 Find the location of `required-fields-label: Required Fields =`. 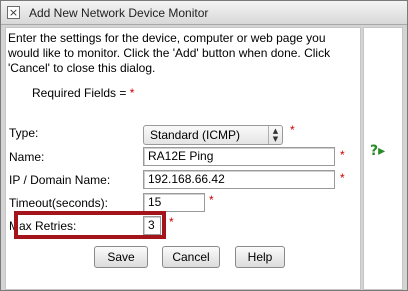

required-fields-label: Required Fields = is located at coordinates (79, 93).